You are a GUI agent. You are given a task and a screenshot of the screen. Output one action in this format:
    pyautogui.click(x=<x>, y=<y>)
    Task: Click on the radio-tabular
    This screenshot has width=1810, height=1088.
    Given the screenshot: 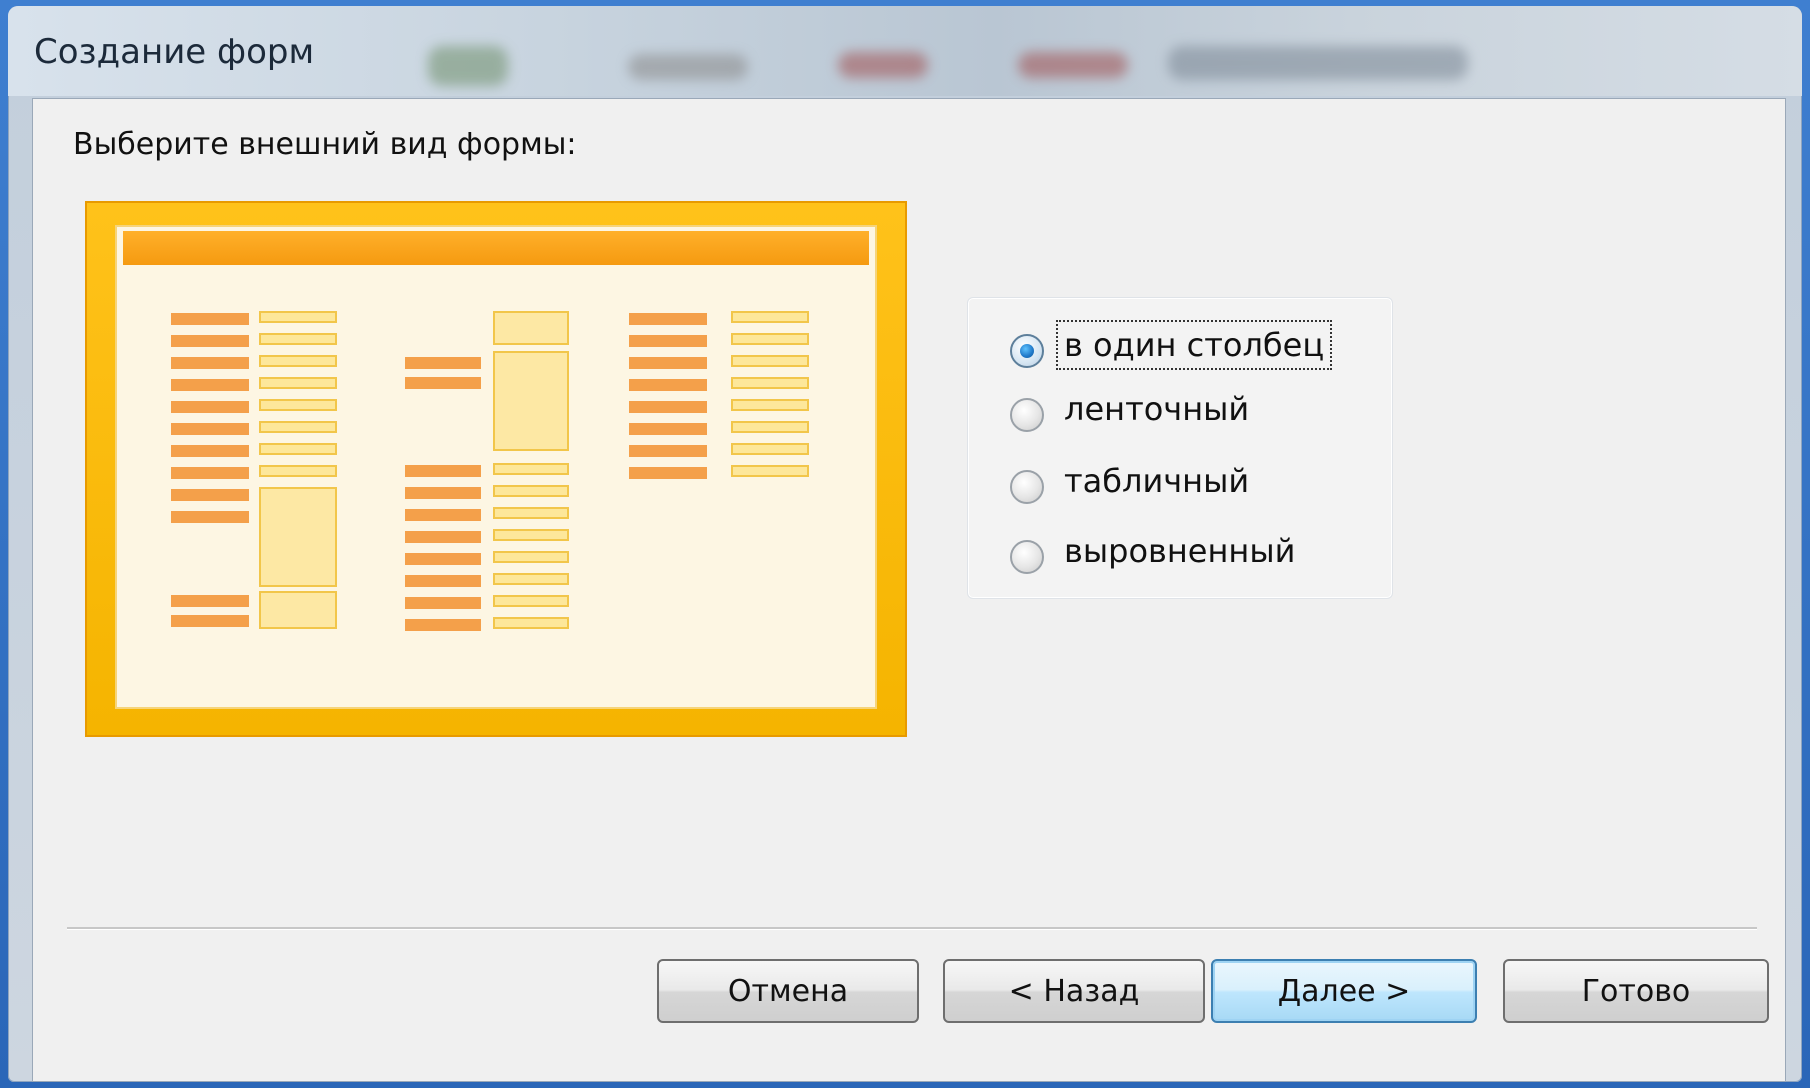 What is the action you would take?
    pyautogui.click(x=1027, y=415)
    